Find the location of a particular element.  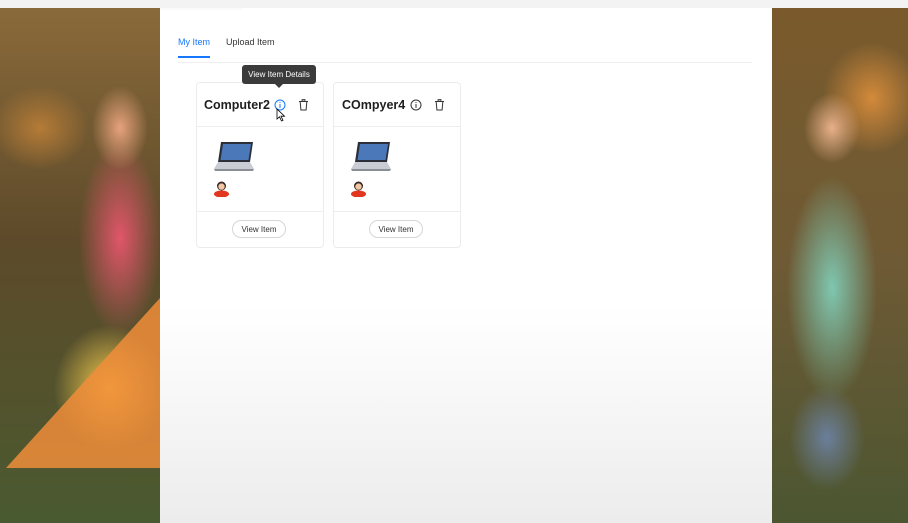

top-strip is located at coordinates (454, 4).